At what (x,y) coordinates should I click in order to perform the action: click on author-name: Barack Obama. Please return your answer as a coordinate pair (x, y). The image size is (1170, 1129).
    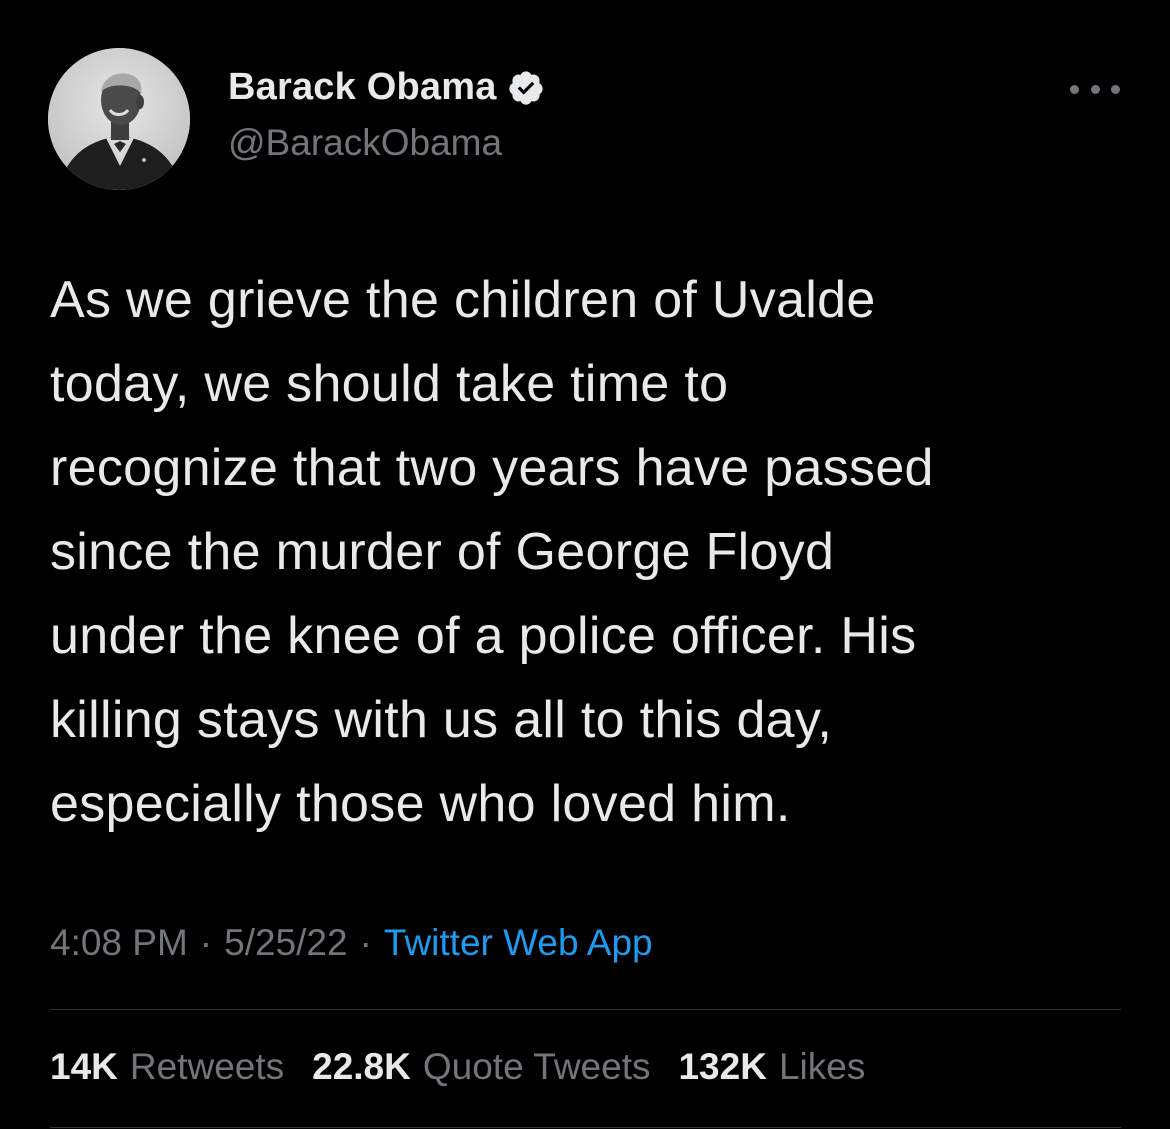
    Looking at the image, I should click on (362, 87).